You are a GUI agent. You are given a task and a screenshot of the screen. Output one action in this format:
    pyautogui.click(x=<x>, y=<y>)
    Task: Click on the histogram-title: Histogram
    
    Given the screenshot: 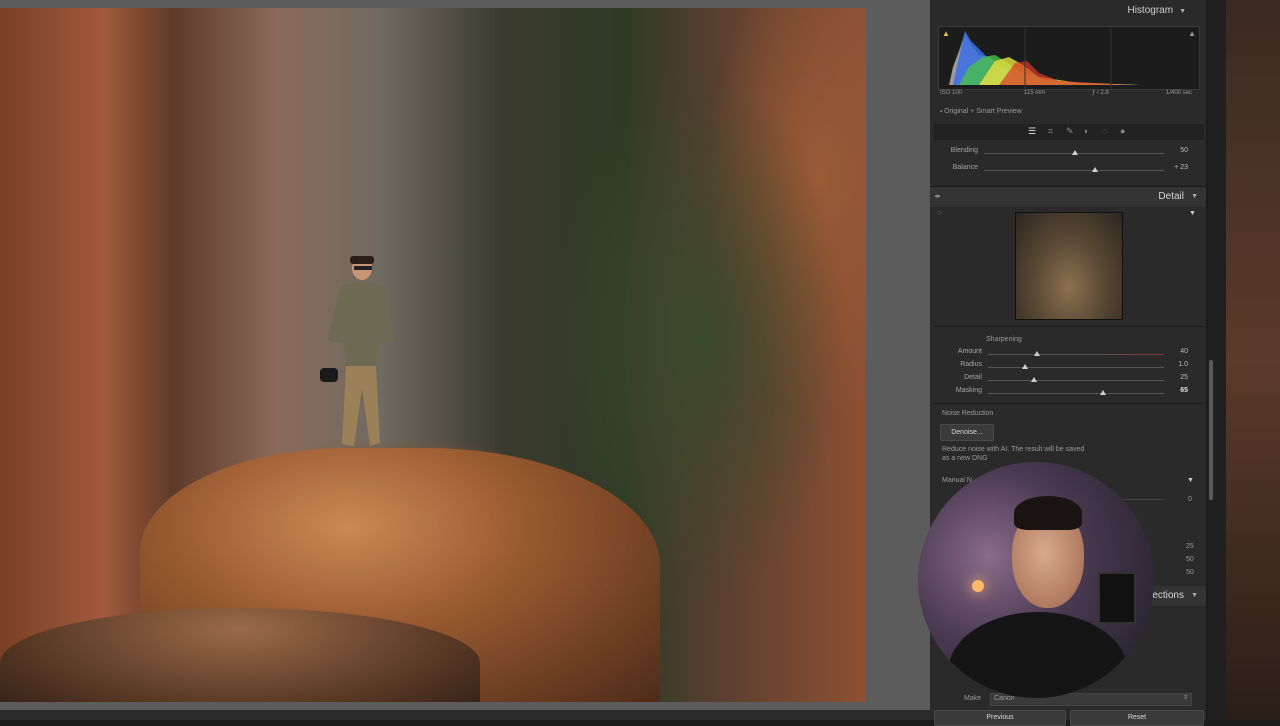 What is the action you would take?
    pyautogui.click(x=1150, y=10)
    